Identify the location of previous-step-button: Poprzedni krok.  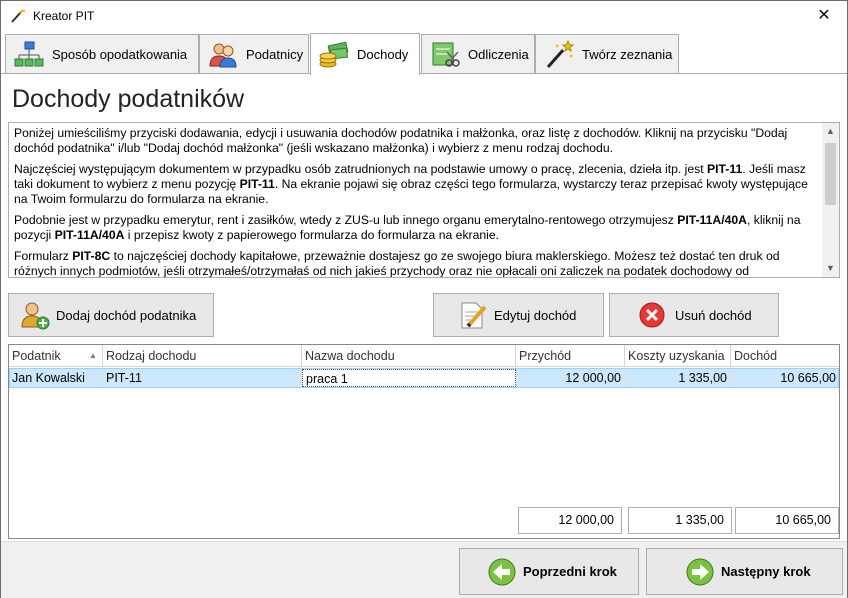
(549, 571).